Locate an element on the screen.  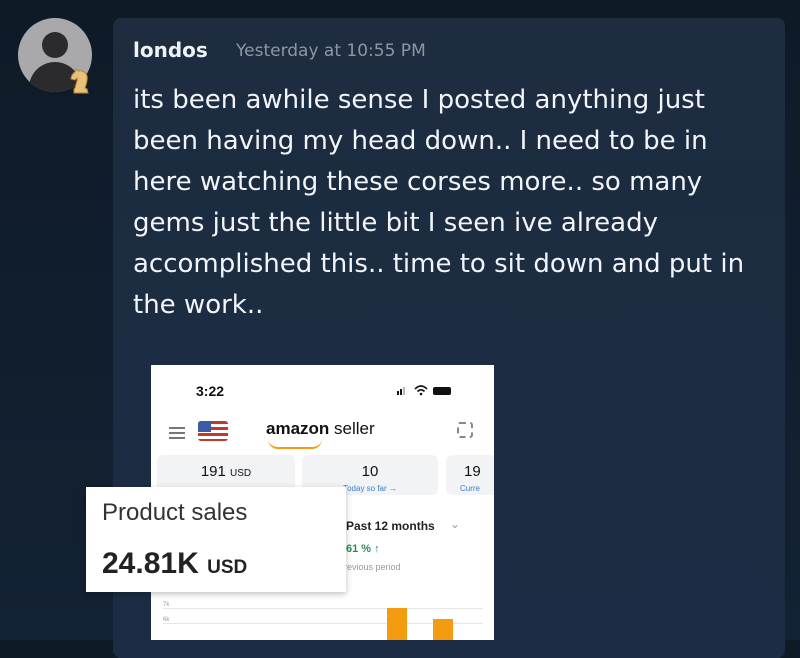
tile-sub: Curre is located at coordinates (470, 488).